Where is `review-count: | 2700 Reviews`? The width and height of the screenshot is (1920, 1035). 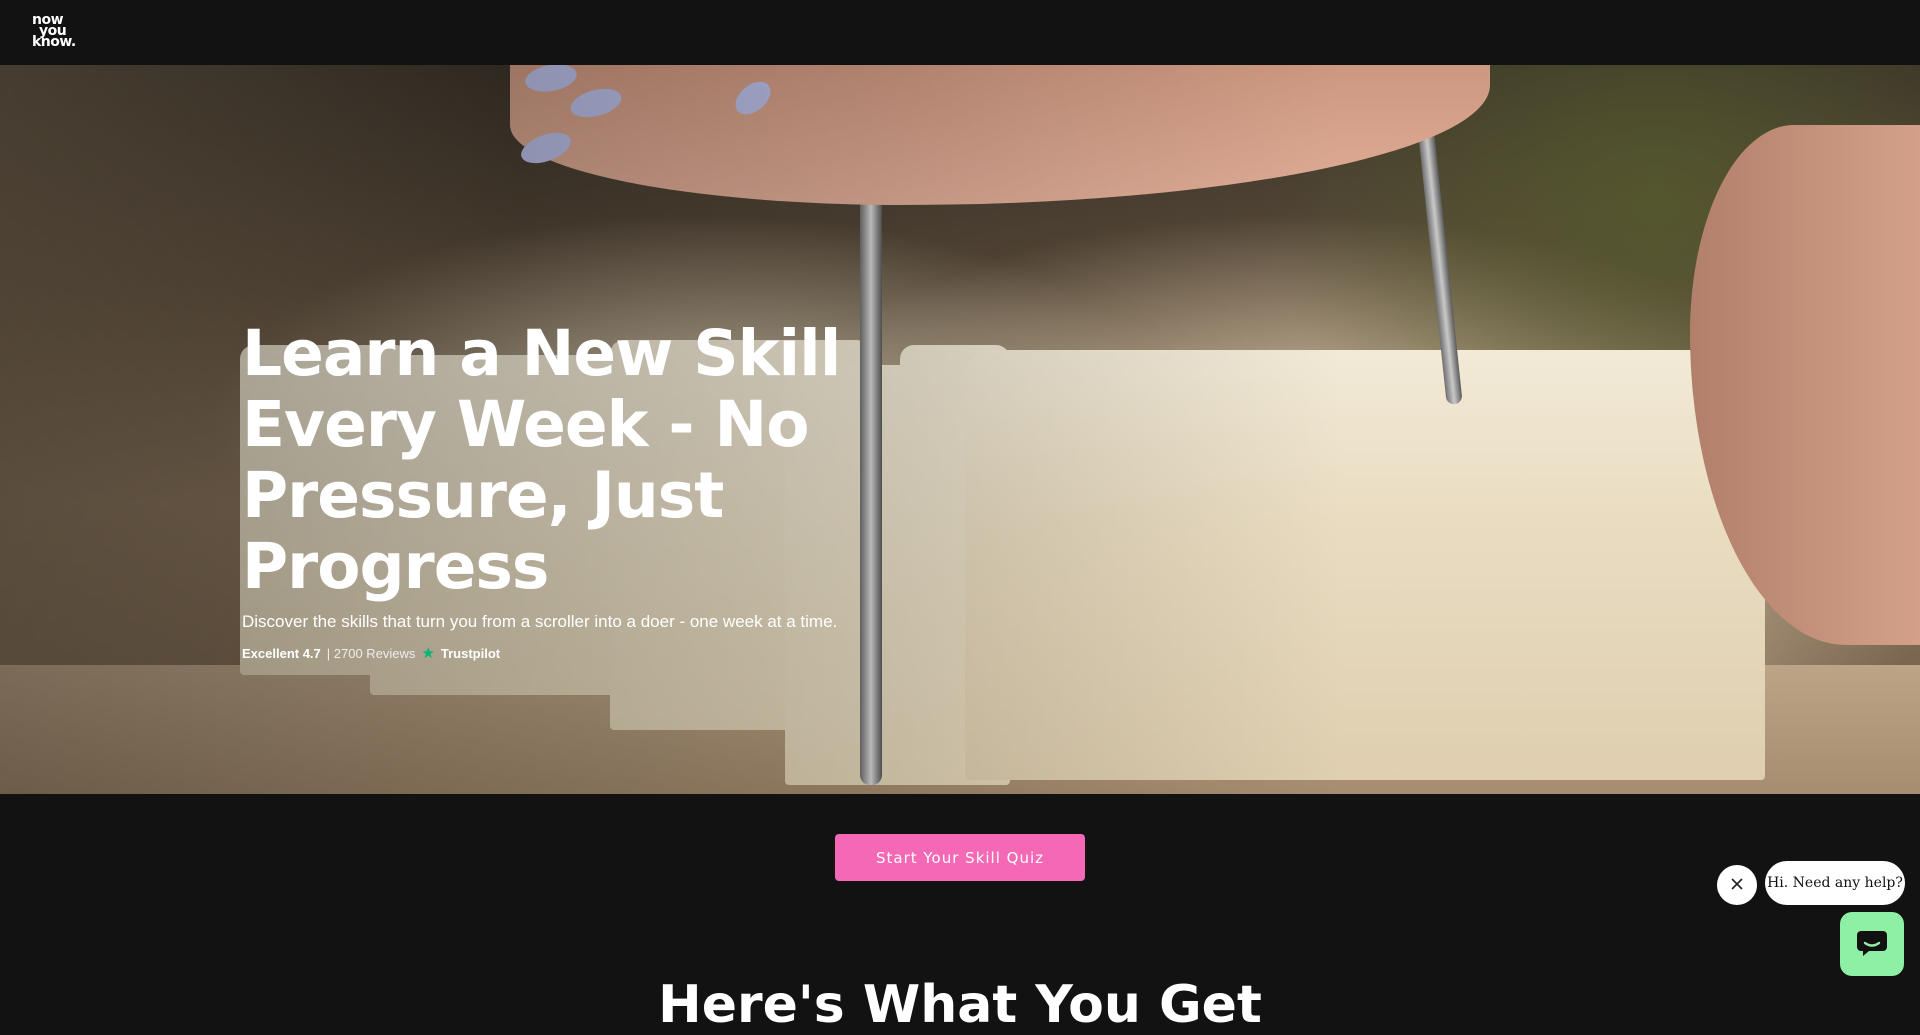
review-count: | 2700 Reviews is located at coordinates (371, 653).